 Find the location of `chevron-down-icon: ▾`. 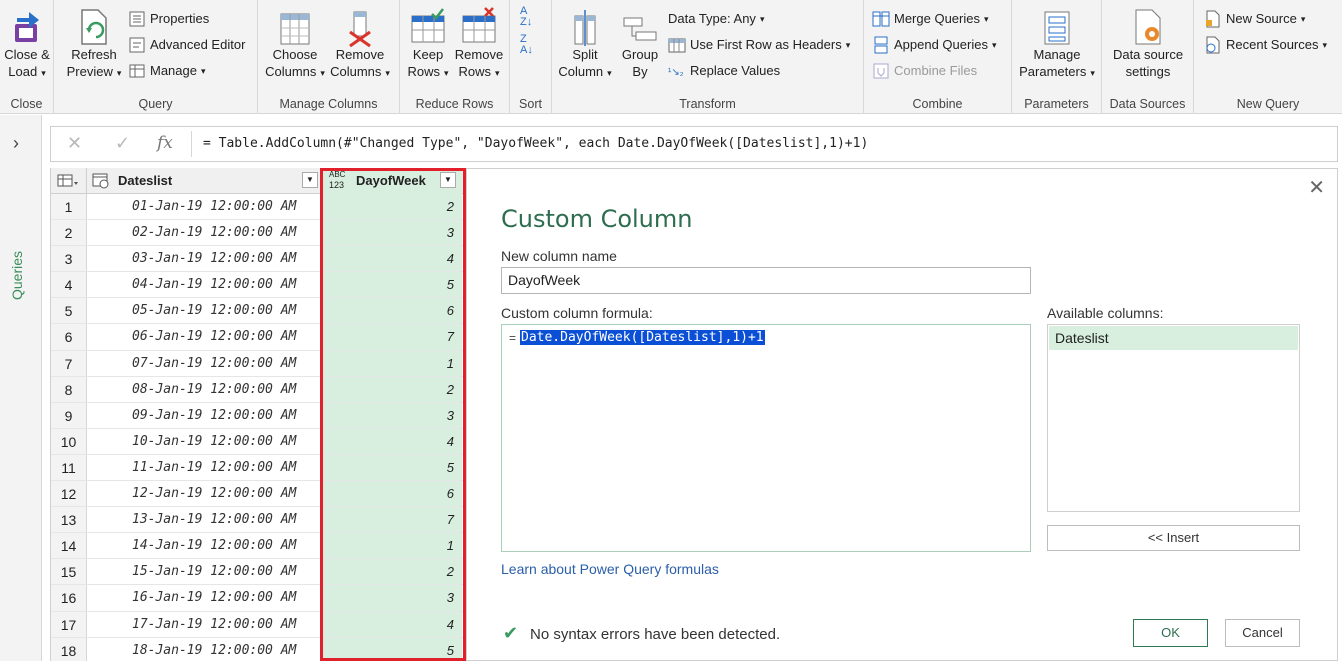

chevron-down-icon: ▾ is located at coordinates (762, 19).